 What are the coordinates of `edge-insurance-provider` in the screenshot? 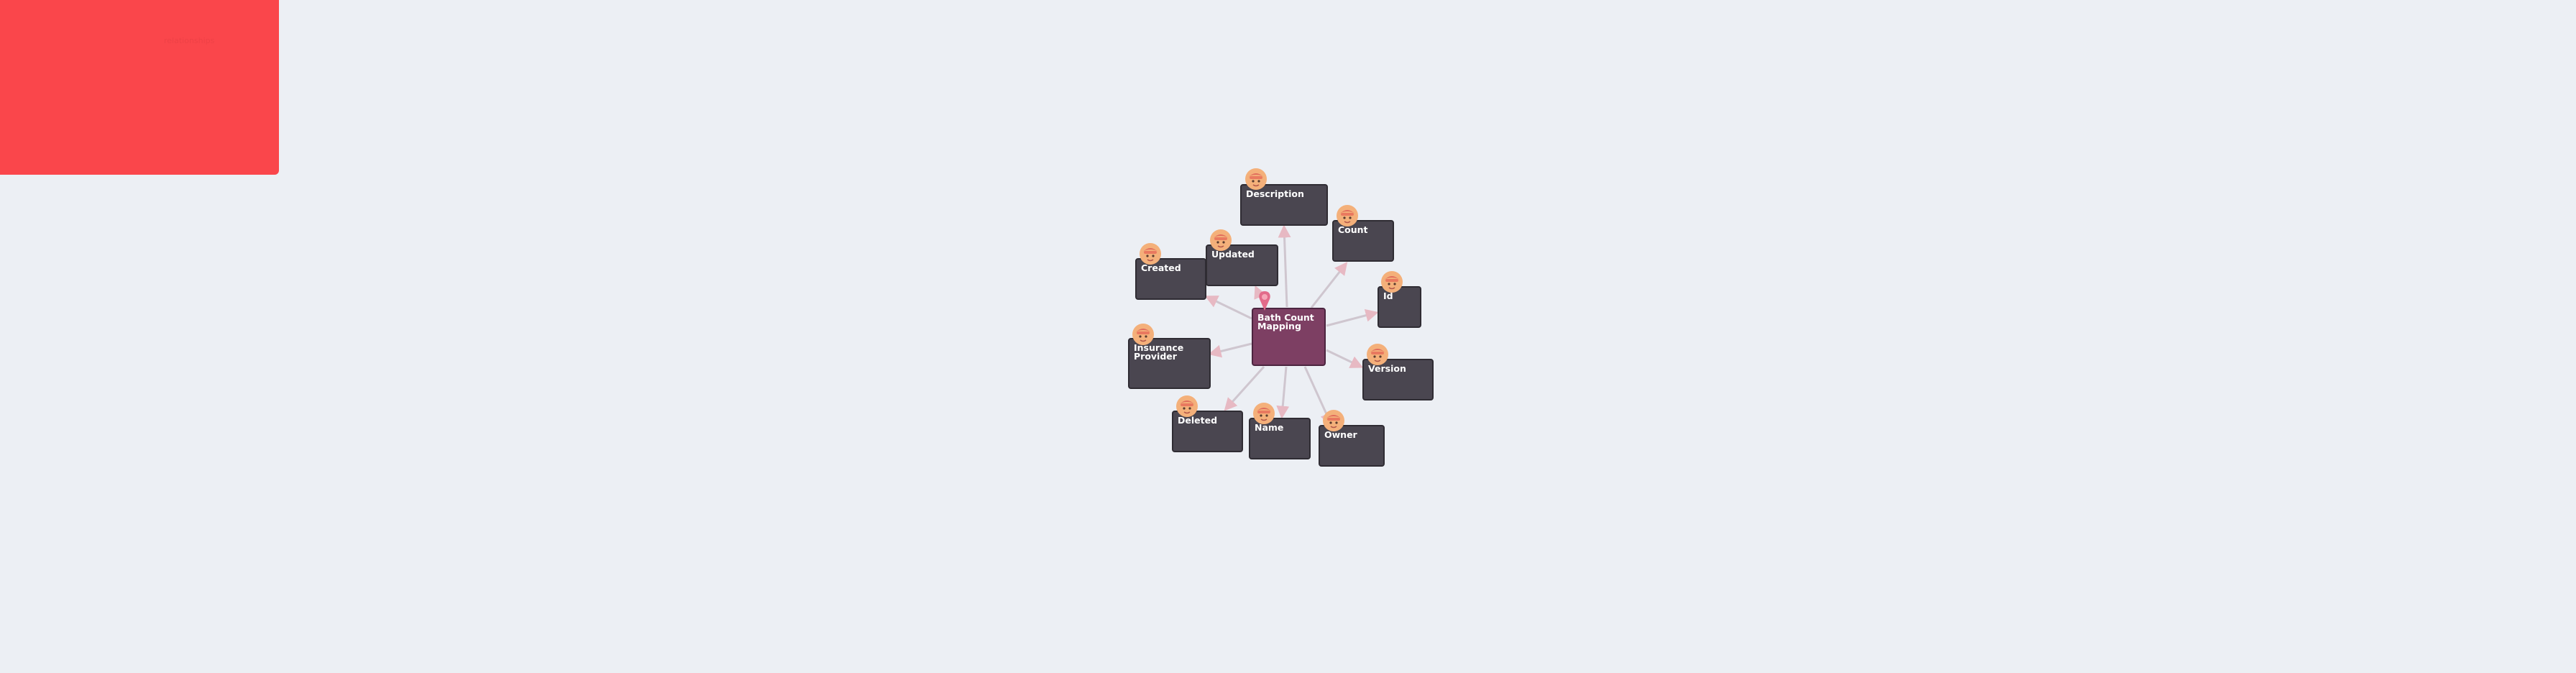 It's located at (1230, 350).